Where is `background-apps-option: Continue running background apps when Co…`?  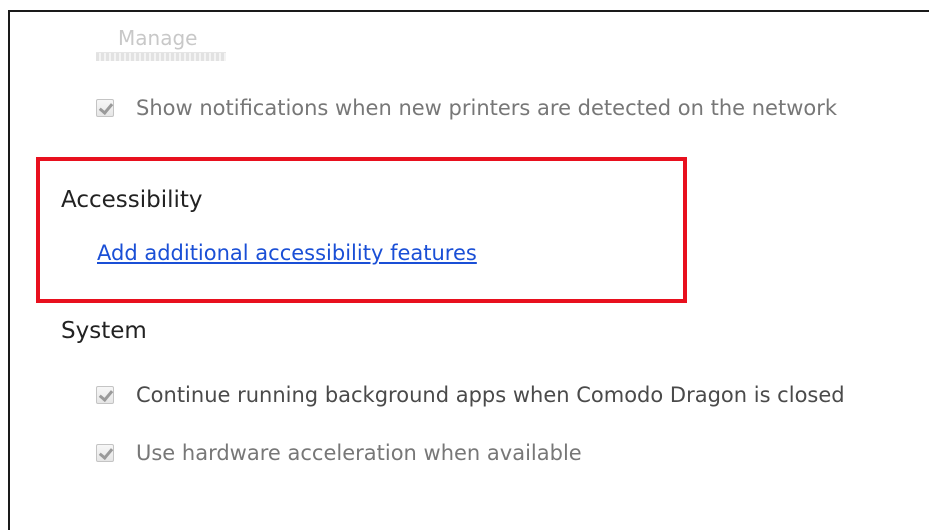 background-apps-option: Continue running background apps when Co… is located at coordinates (470, 395).